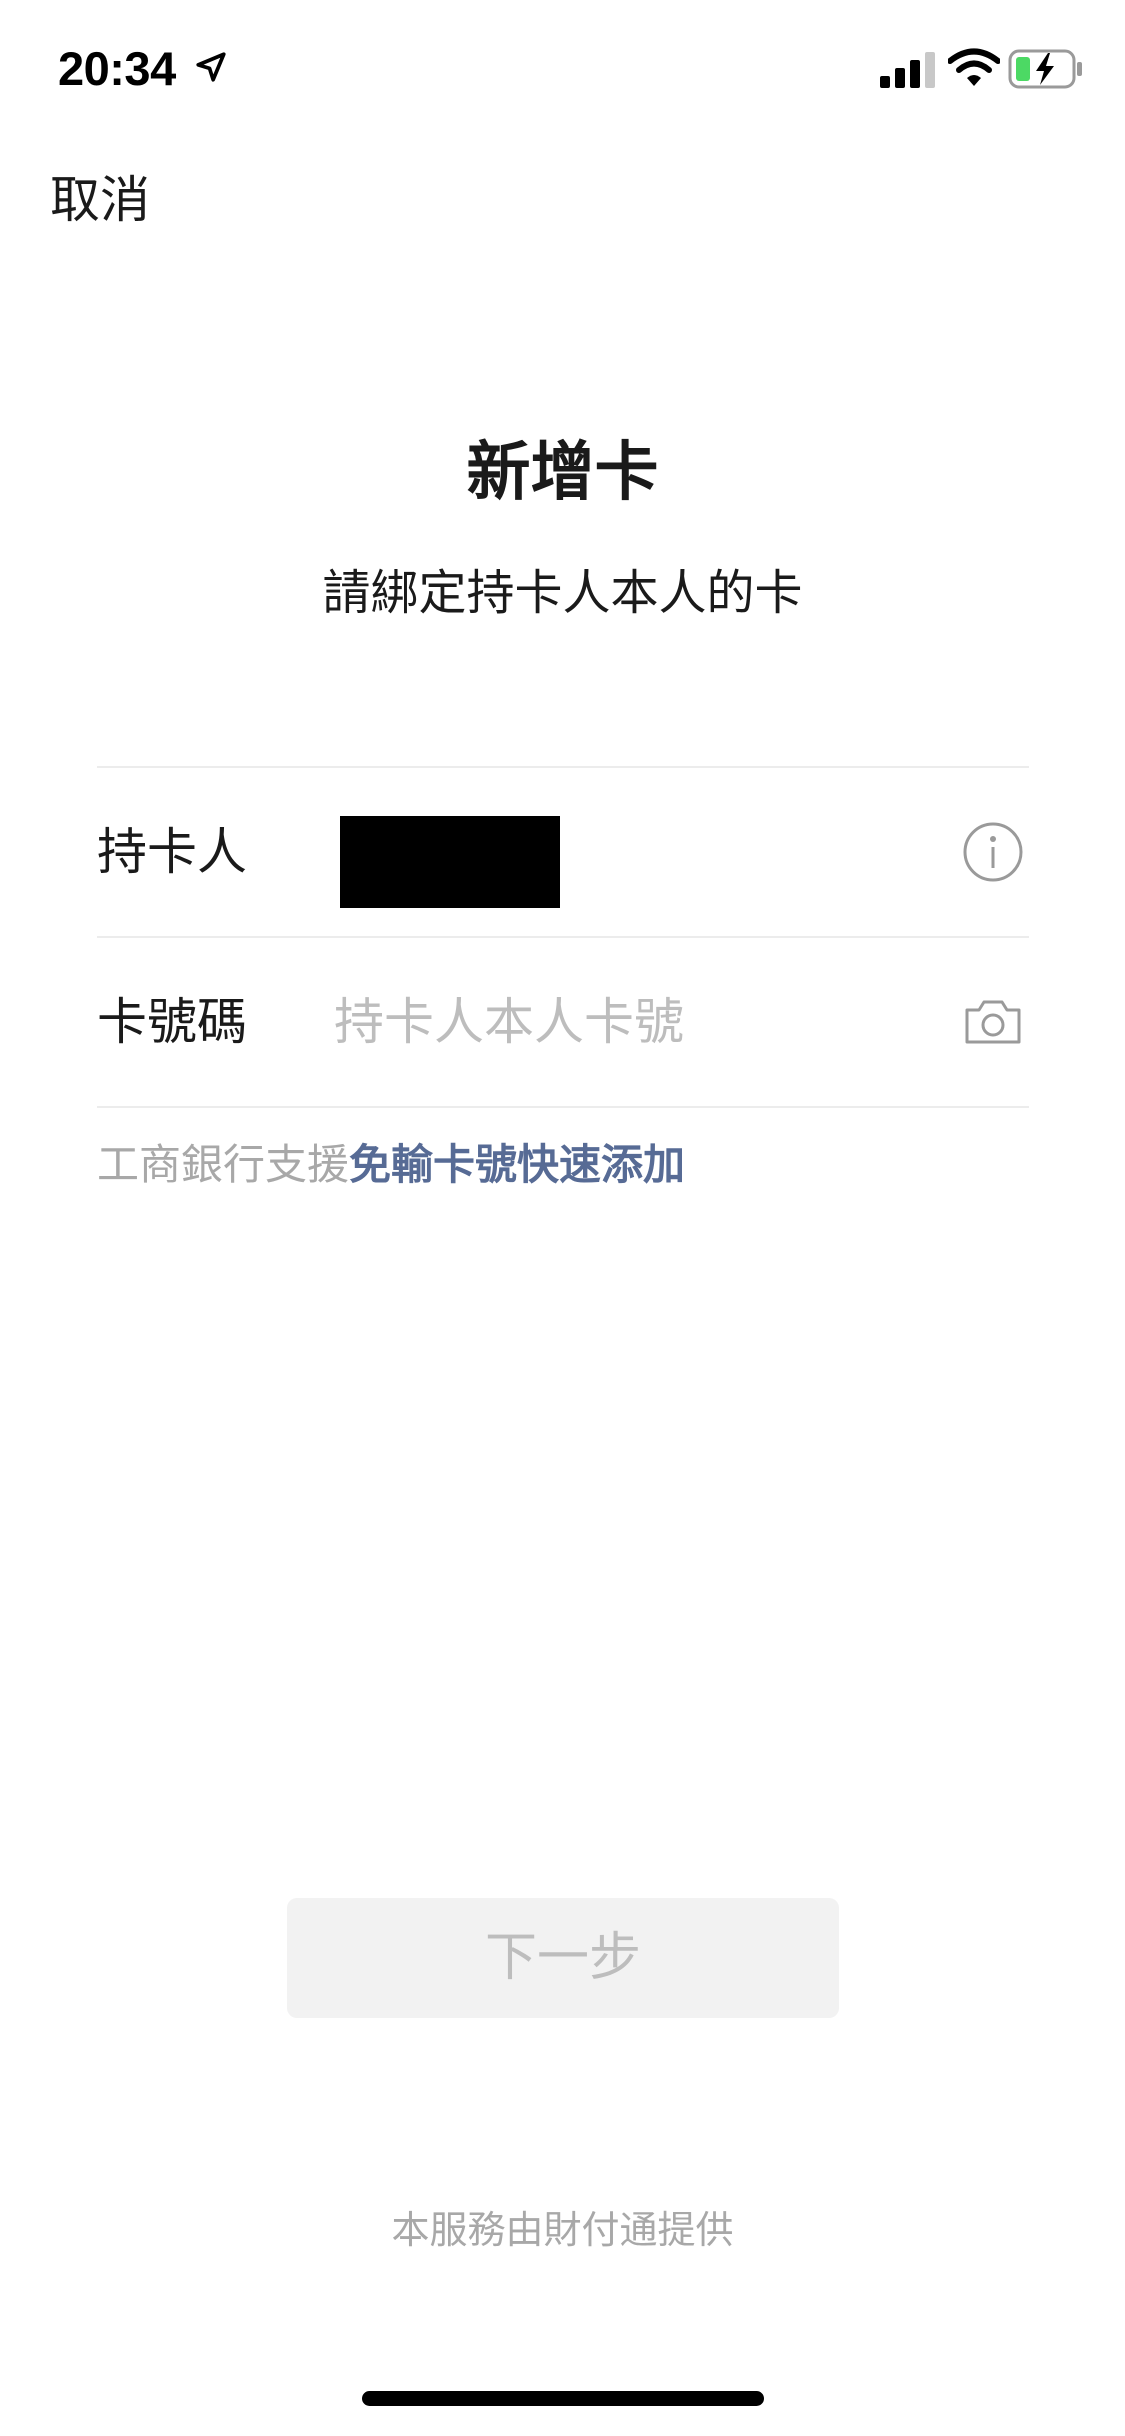 The width and height of the screenshot is (1125, 2436). What do you see at coordinates (563, 1958) in the screenshot?
I see `next-step-button: 下一步` at bounding box center [563, 1958].